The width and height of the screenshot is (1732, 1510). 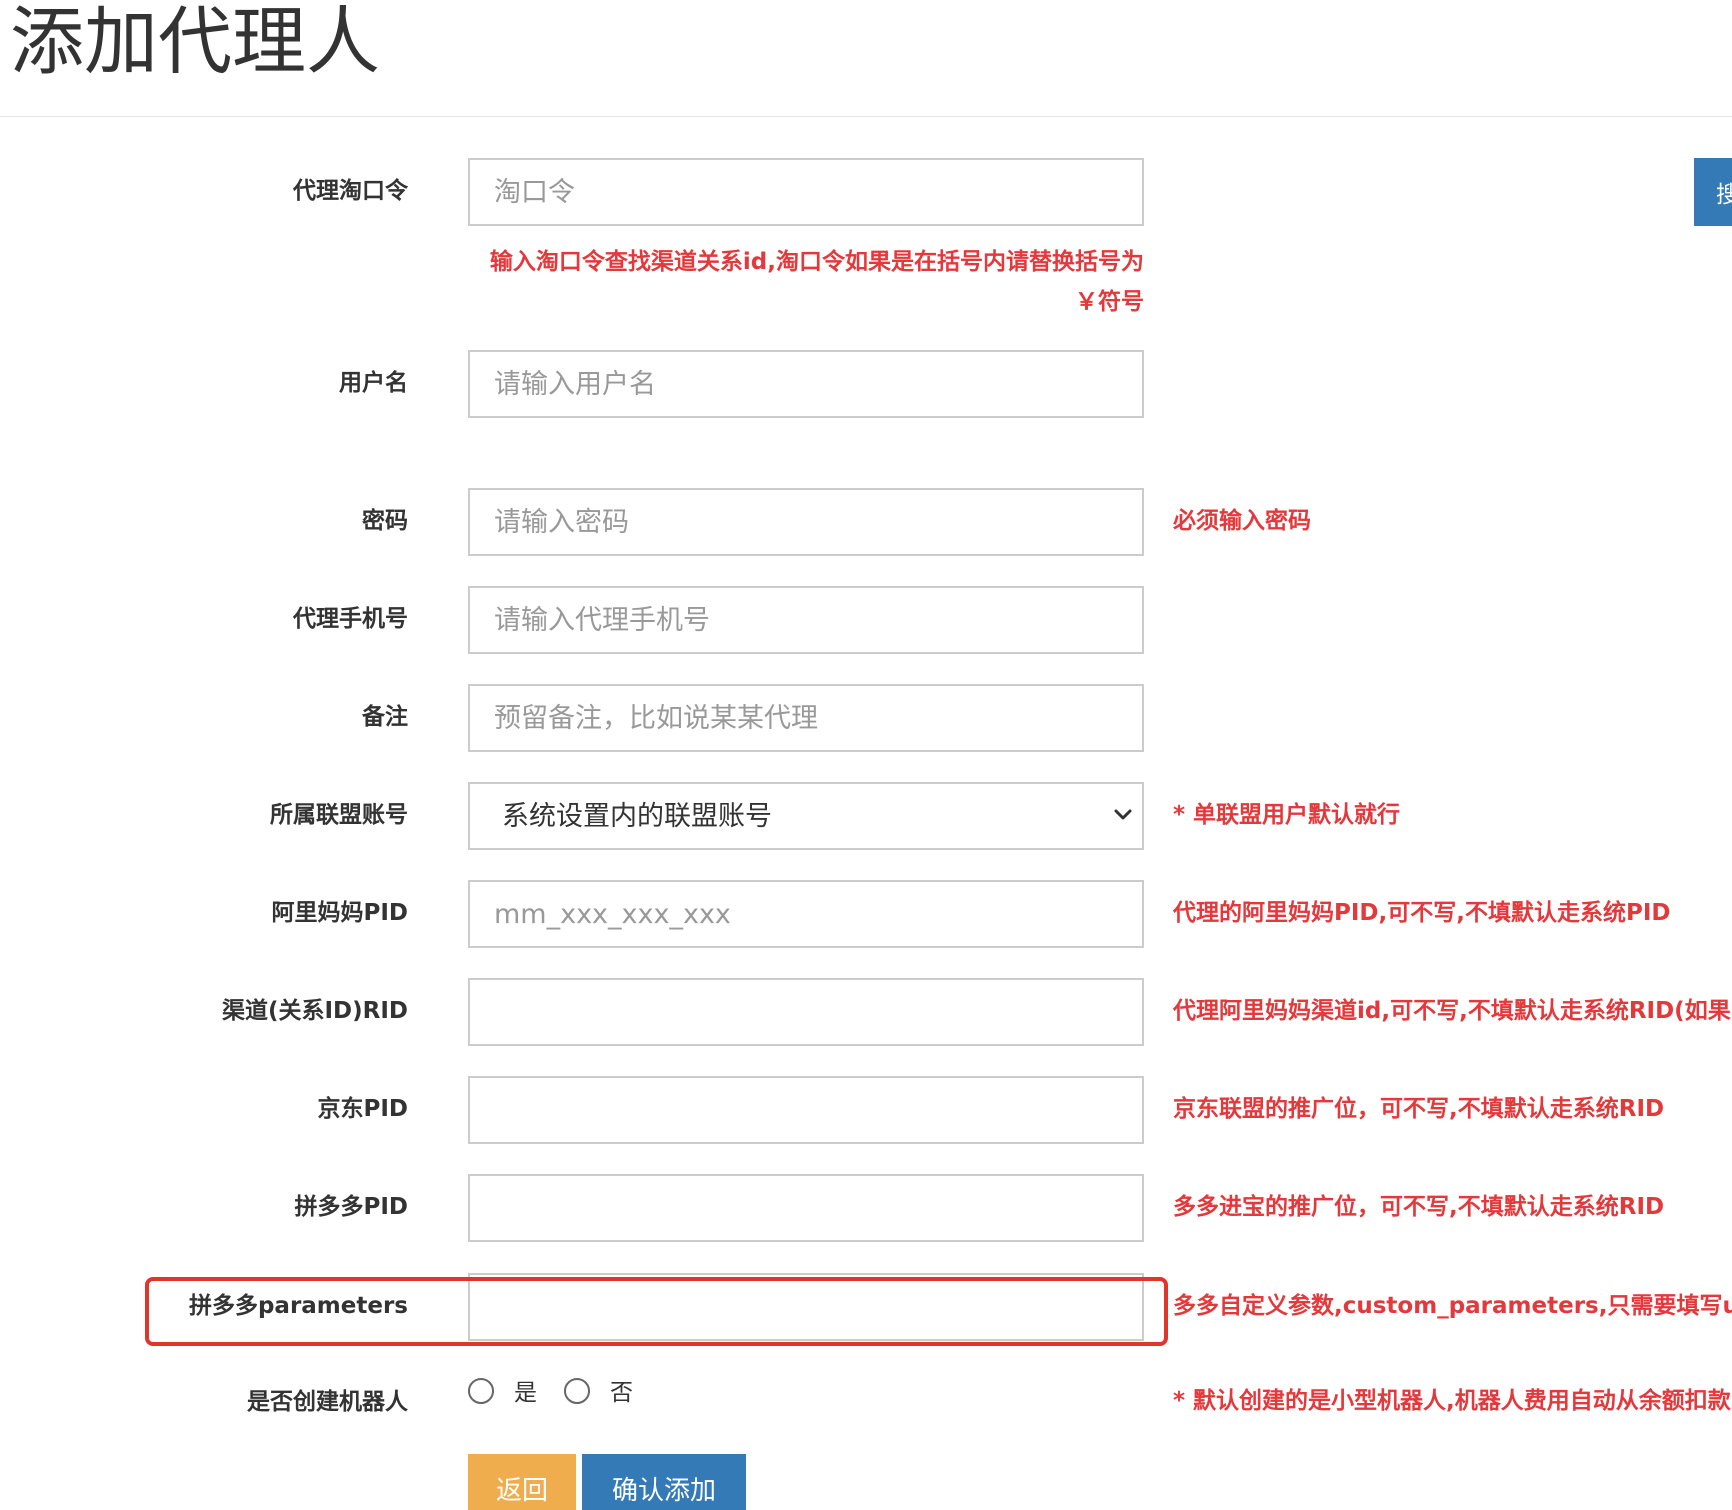 What do you see at coordinates (350, 619) in the screenshot?
I see `phone-label: 代理手机号` at bounding box center [350, 619].